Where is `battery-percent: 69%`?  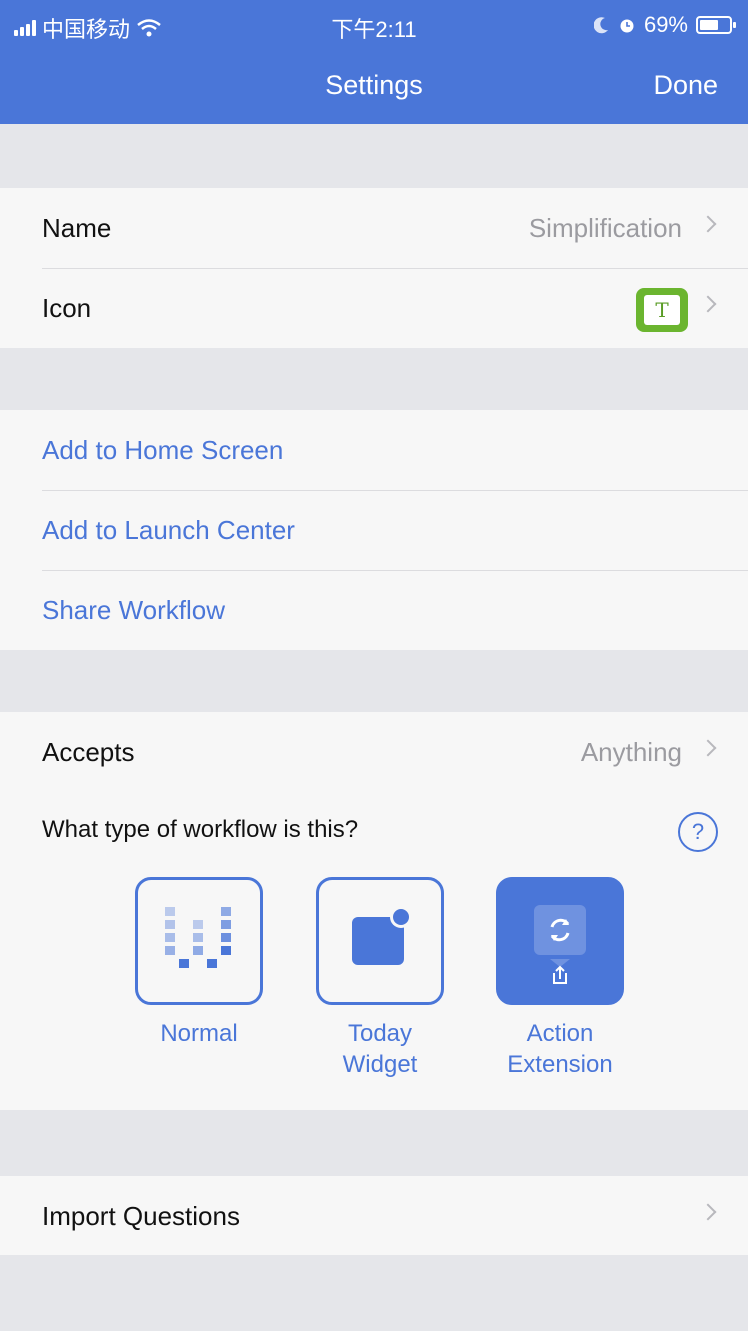 battery-percent: 69% is located at coordinates (665, 24).